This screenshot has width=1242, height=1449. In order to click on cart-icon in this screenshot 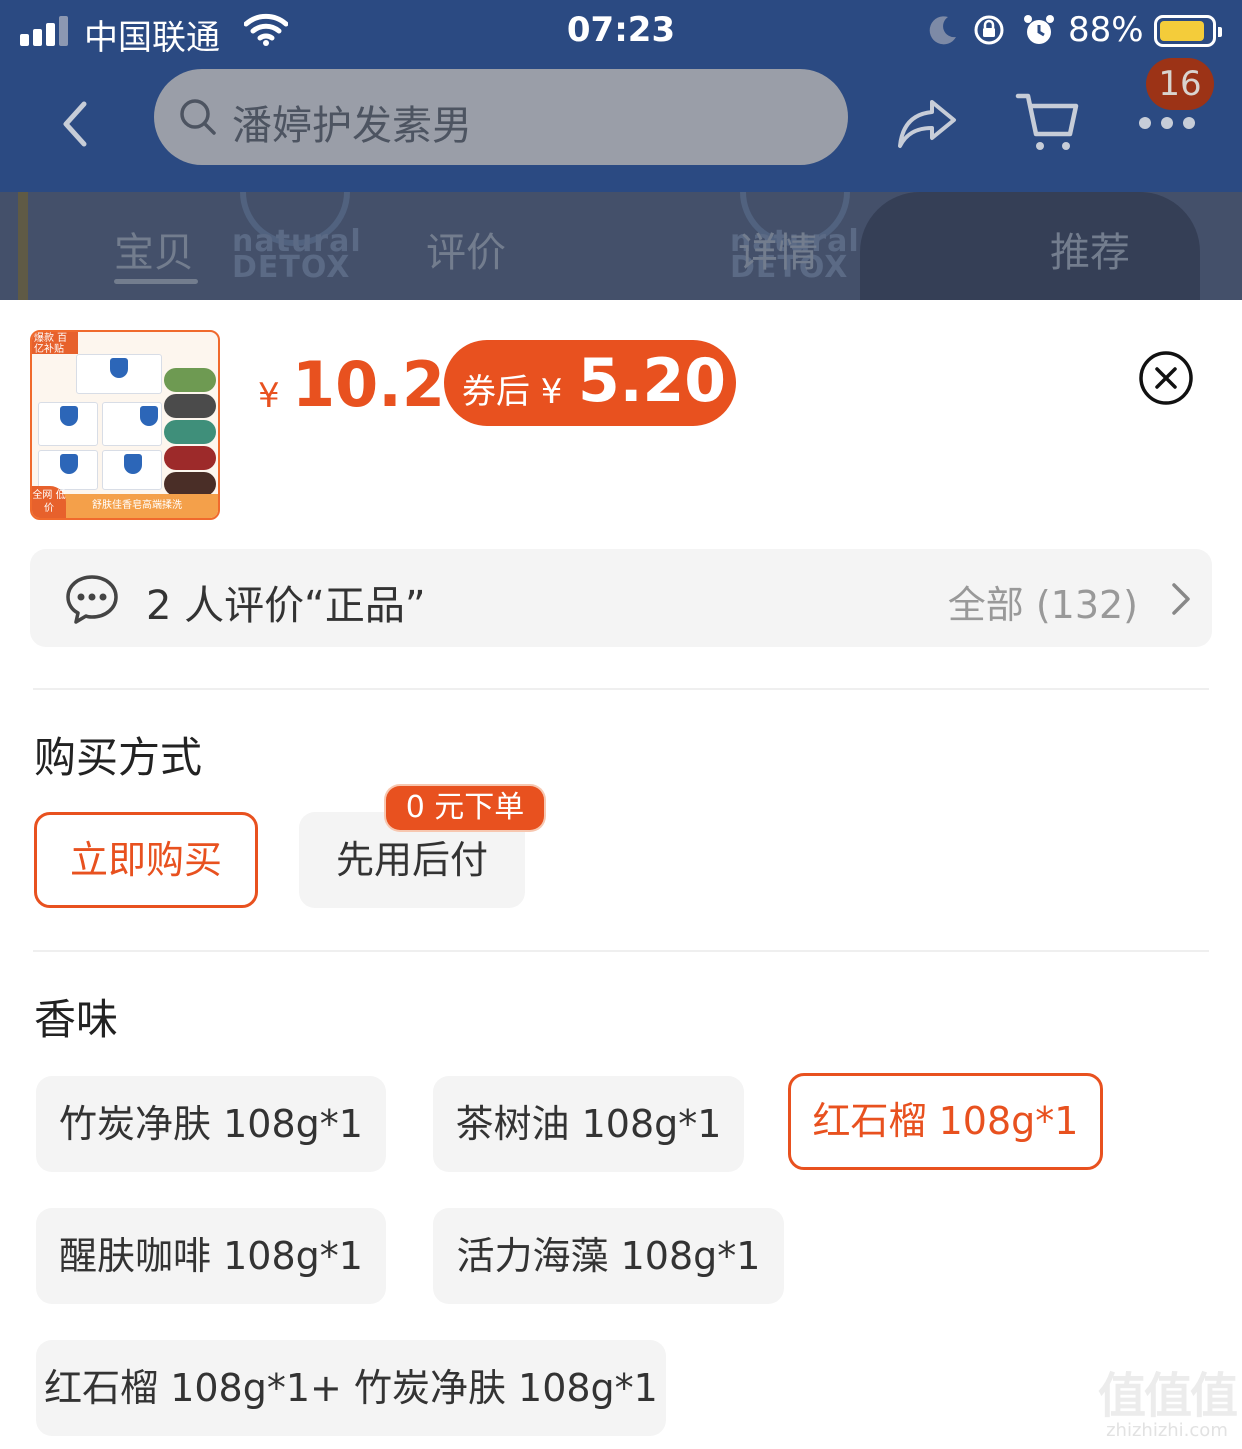, I will do `click(1047, 123)`.